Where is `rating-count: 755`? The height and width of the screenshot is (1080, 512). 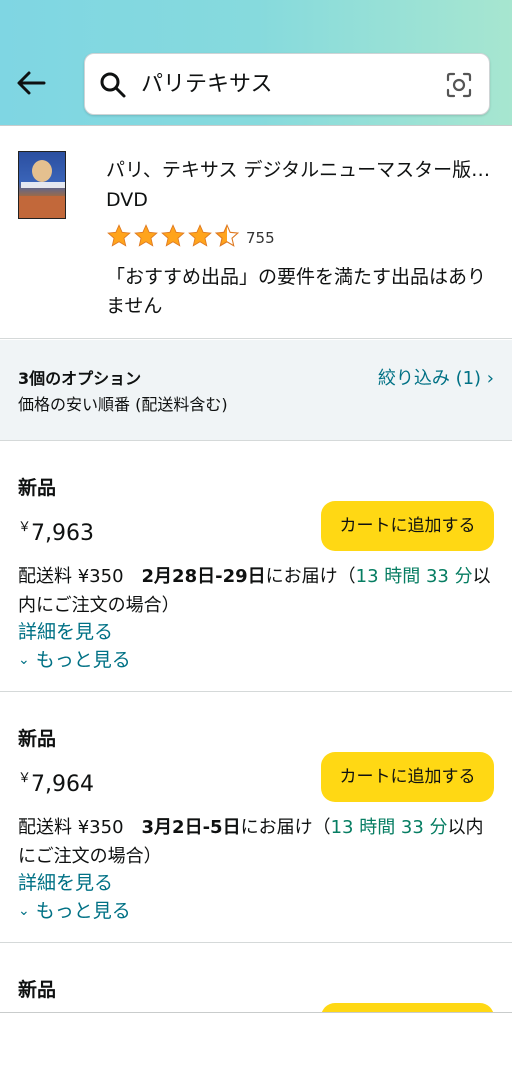 rating-count: 755 is located at coordinates (260, 238).